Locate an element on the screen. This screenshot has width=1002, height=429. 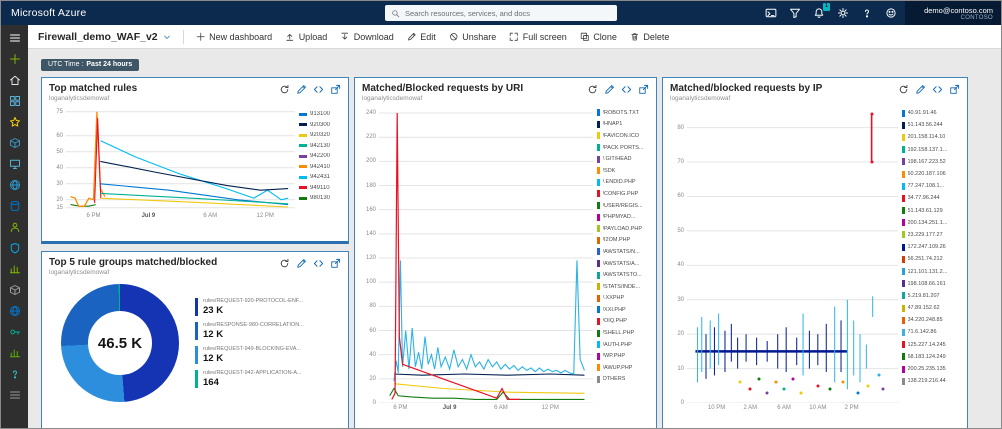
sidebar-item-resource-groups is located at coordinates (14, 142).